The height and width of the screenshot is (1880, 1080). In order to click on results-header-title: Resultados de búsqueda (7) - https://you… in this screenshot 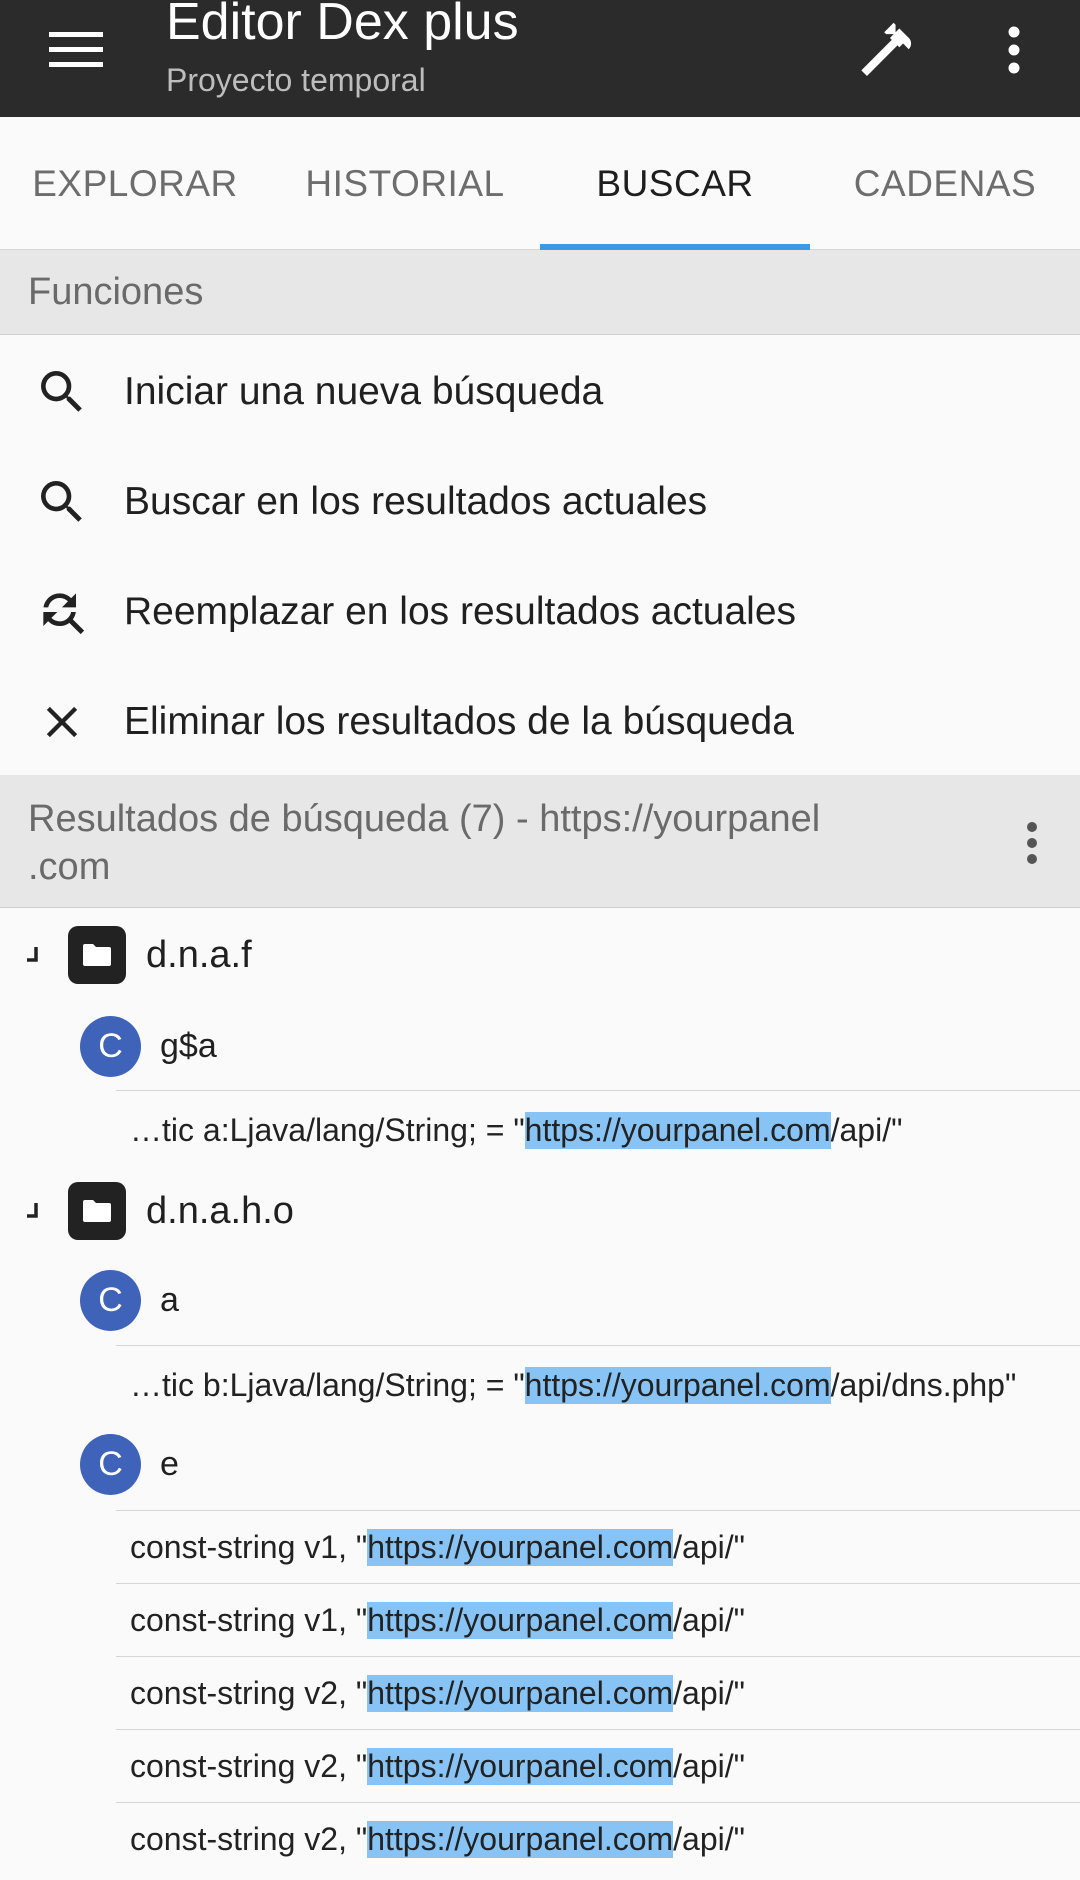, I will do `click(468, 843)`.